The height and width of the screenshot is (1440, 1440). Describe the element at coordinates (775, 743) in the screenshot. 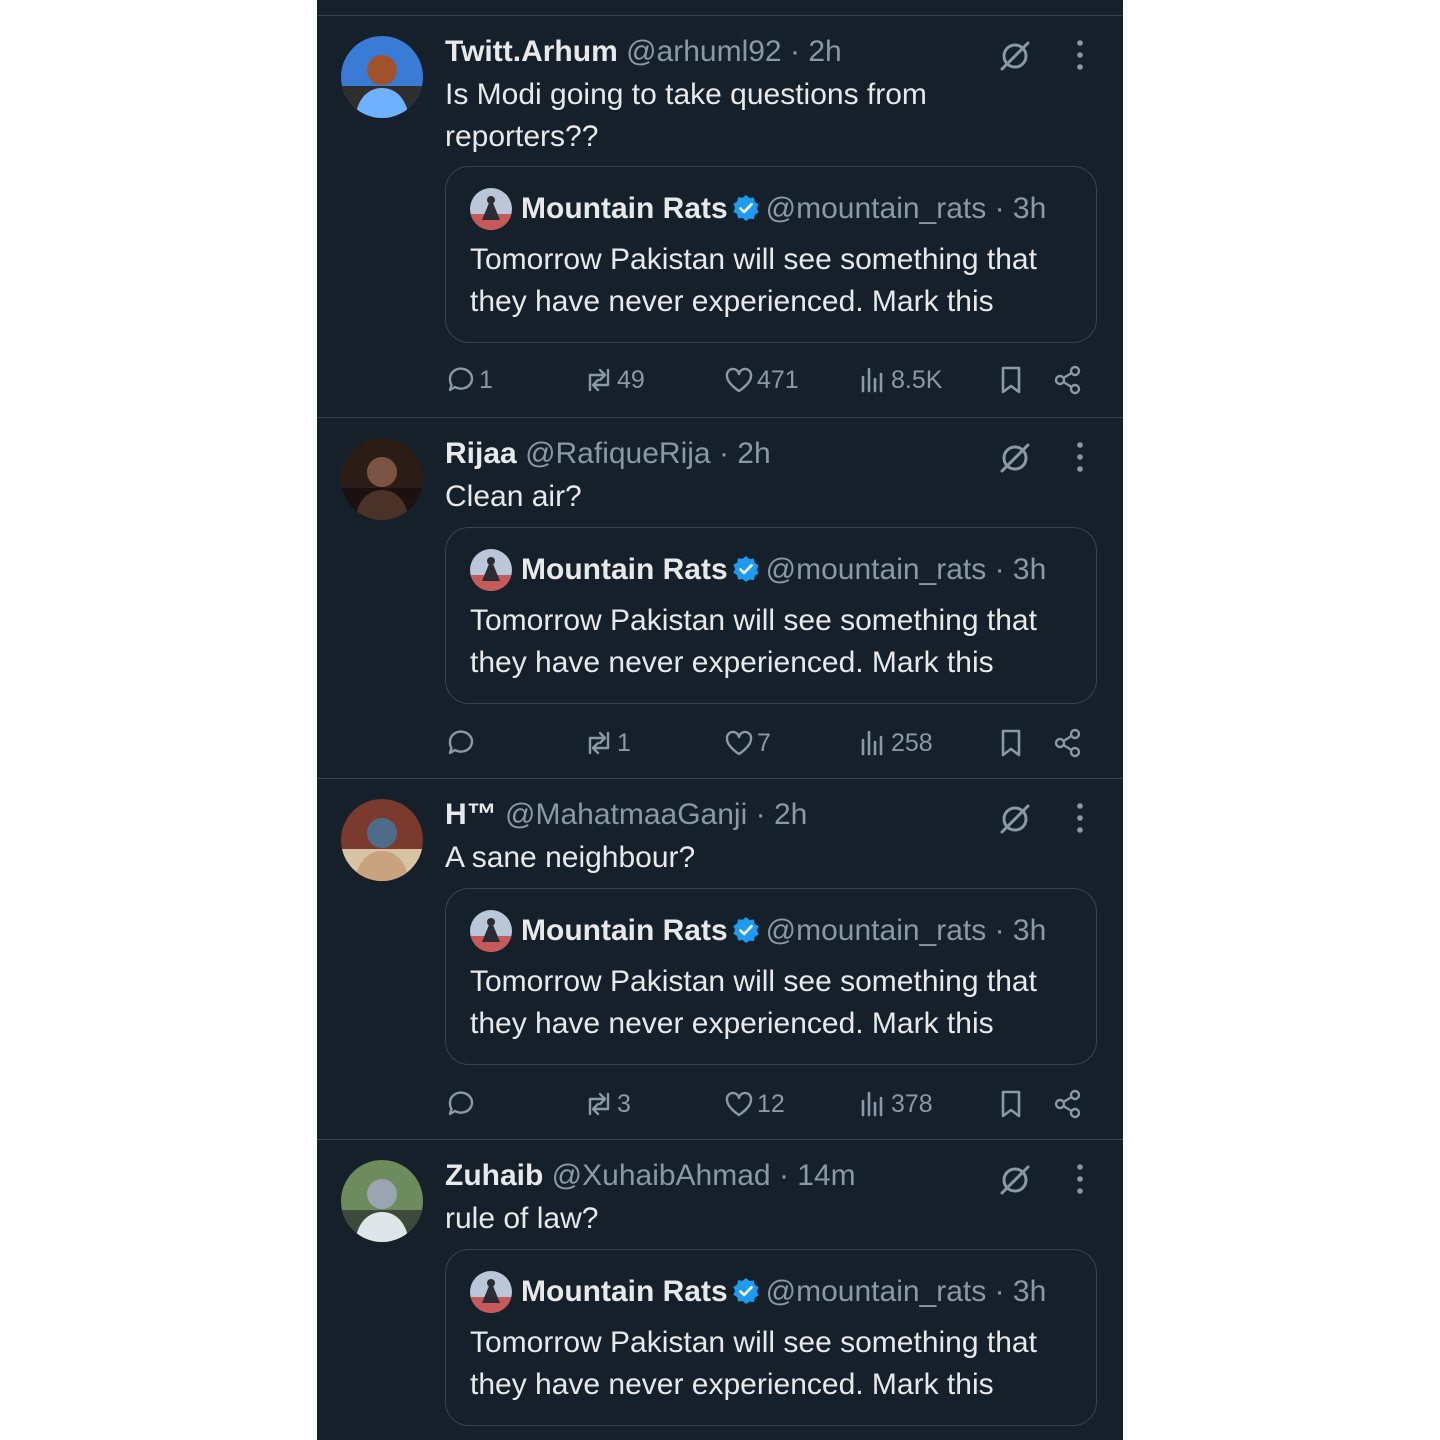

I see `action-bar: 1 7 258` at that location.